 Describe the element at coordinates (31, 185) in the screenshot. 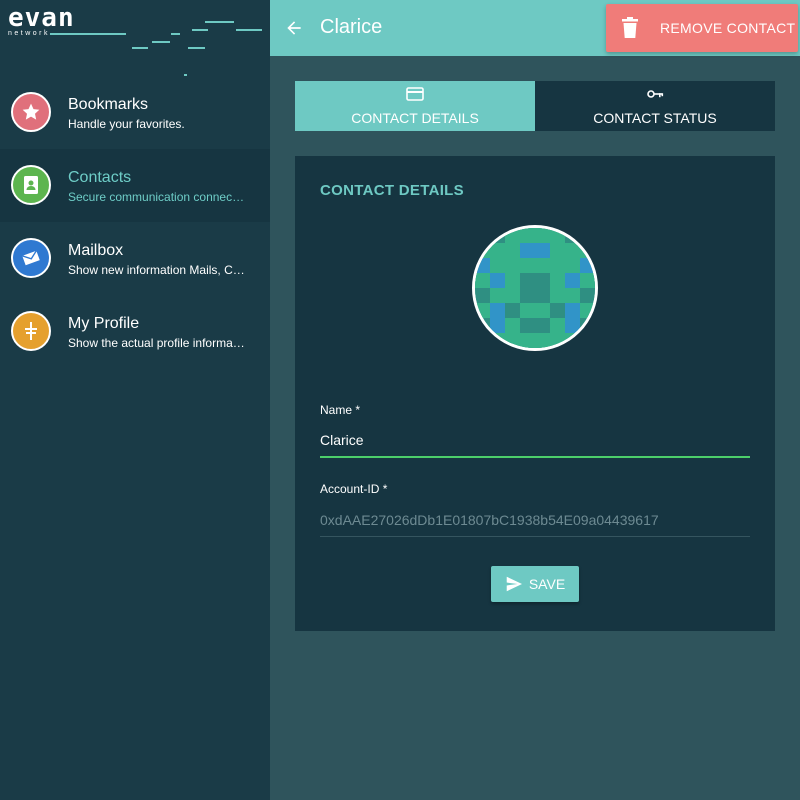

I see `address-book-icon` at that location.